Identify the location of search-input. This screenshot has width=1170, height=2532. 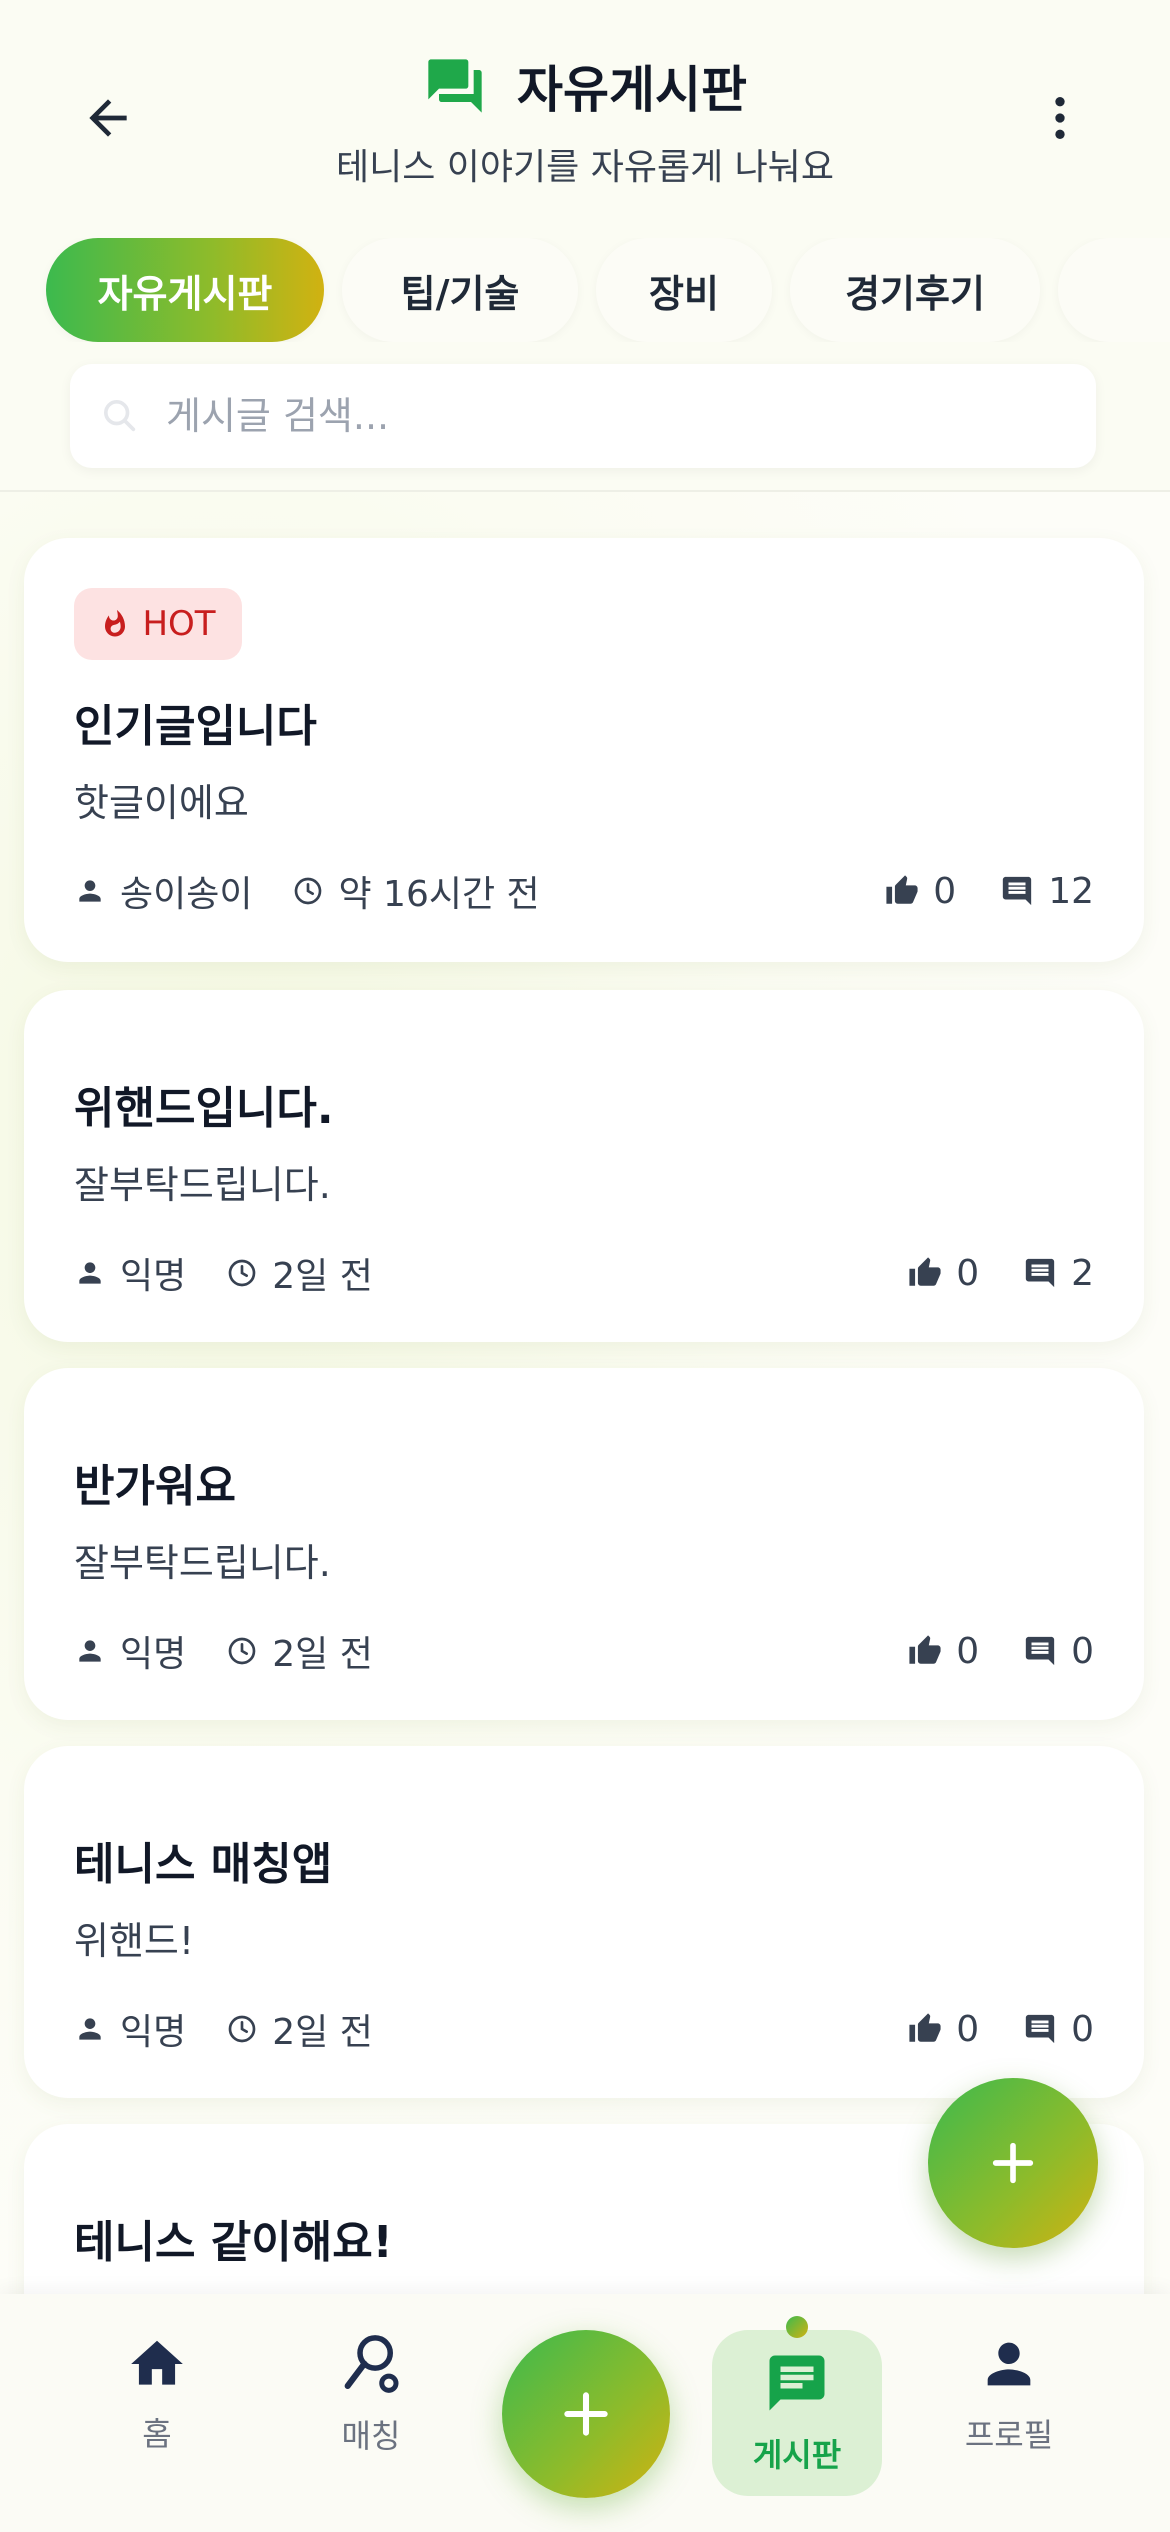
(616, 416).